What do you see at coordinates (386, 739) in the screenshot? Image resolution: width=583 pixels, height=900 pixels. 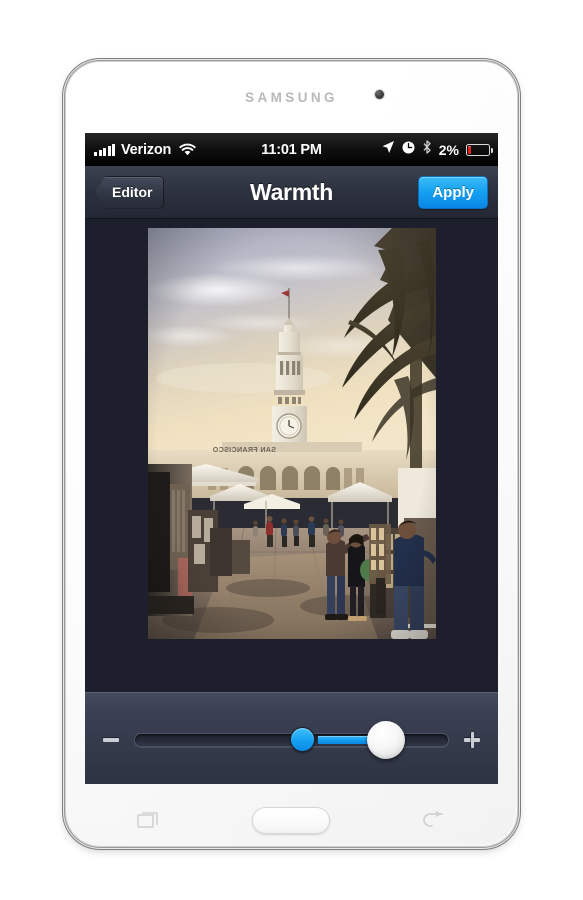 I see `slider-thumb` at bounding box center [386, 739].